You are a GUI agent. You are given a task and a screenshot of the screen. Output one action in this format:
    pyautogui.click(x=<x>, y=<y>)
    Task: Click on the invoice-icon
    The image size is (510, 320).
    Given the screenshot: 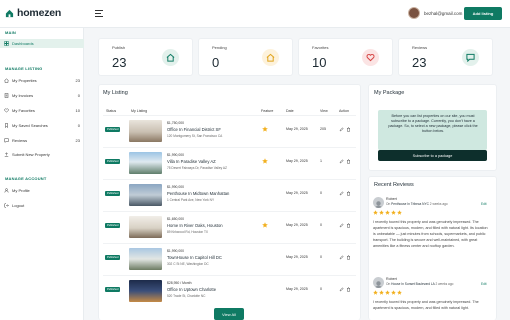 What is the action you would take?
    pyautogui.click(x=6, y=95)
    